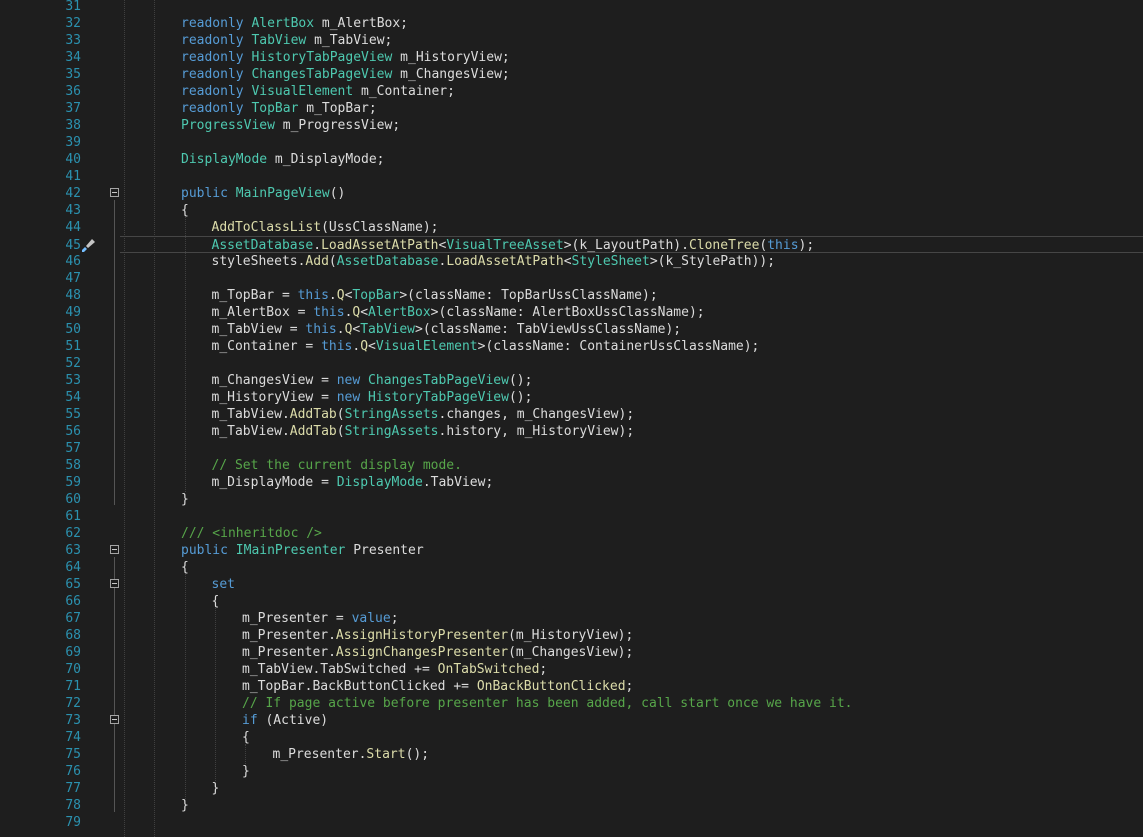 The width and height of the screenshot is (1143, 837). Describe the element at coordinates (73, 567) in the screenshot. I see `line-number: 64` at that location.